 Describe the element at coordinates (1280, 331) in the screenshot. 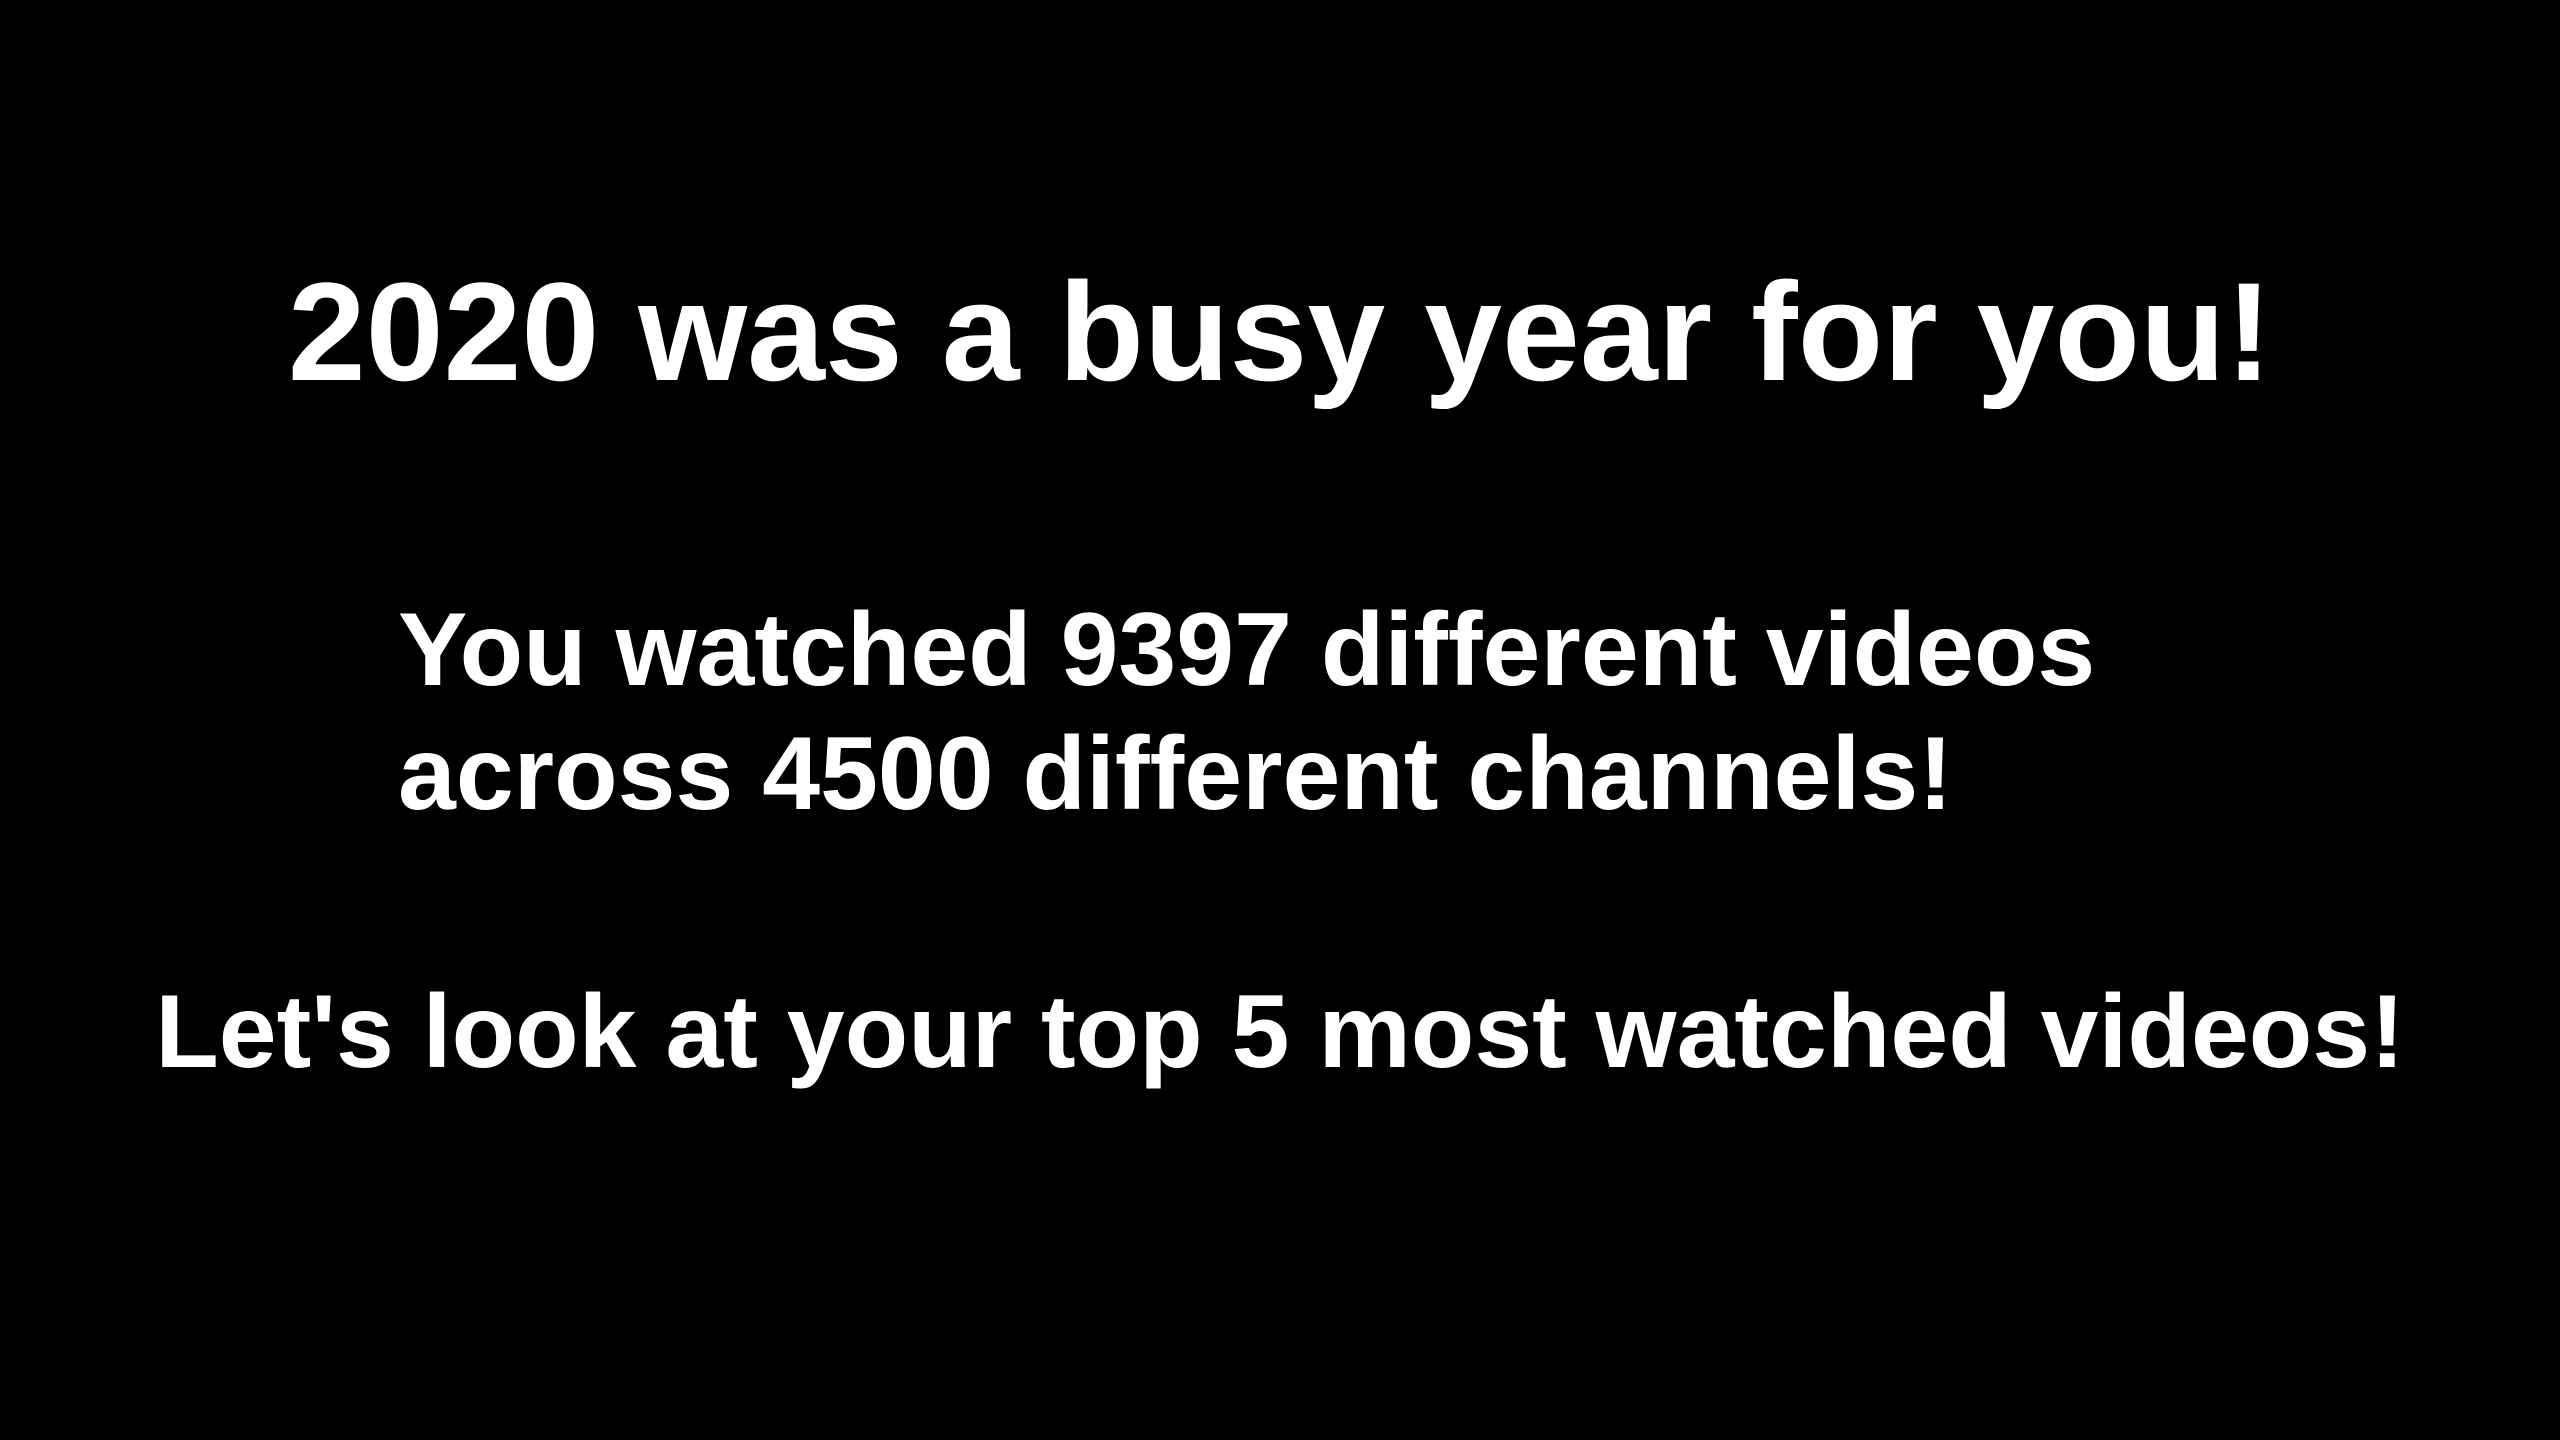

I see `slide-headline: 2020 was a busy year for you!` at that location.